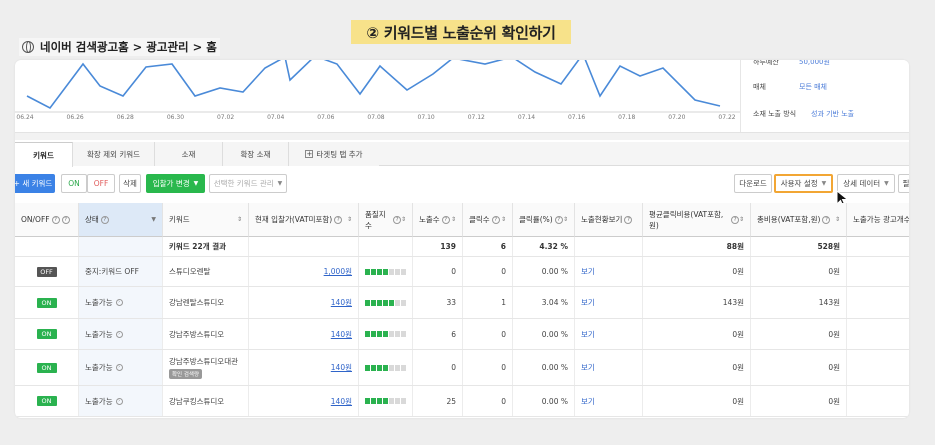 Image resolution: width=935 pixels, height=445 pixels. What do you see at coordinates (44, 154) in the screenshot?
I see `tab-keyword: 키워드` at bounding box center [44, 154].